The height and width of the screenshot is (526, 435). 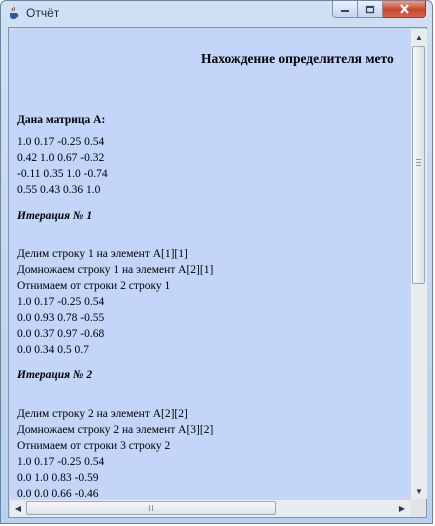 I want to click on iteration-step: Делим строку 2 на элемент A[2][2], so click(x=102, y=414).